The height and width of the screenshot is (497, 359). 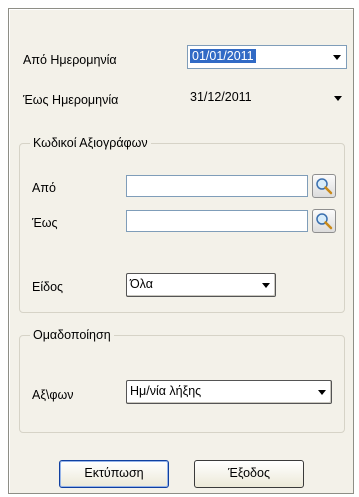 What do you see at coordinates (70, 60) in the screenshot?
I see `date-from-label: Από Ημερομηνία` at bounding box center [70, 60].